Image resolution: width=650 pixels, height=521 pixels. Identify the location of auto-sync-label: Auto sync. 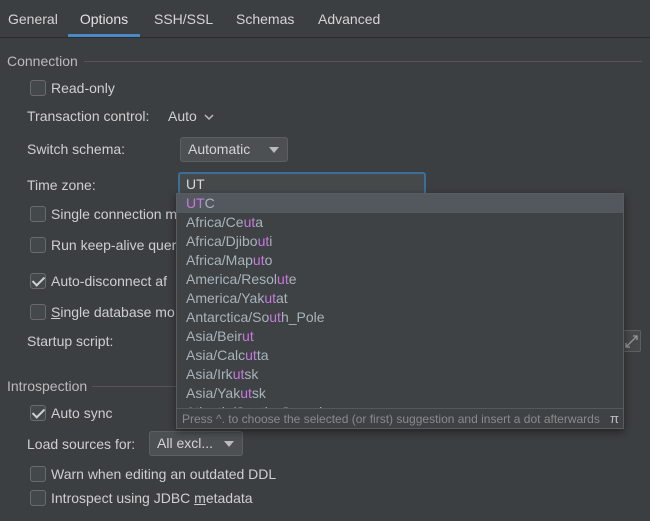
(82, 413).